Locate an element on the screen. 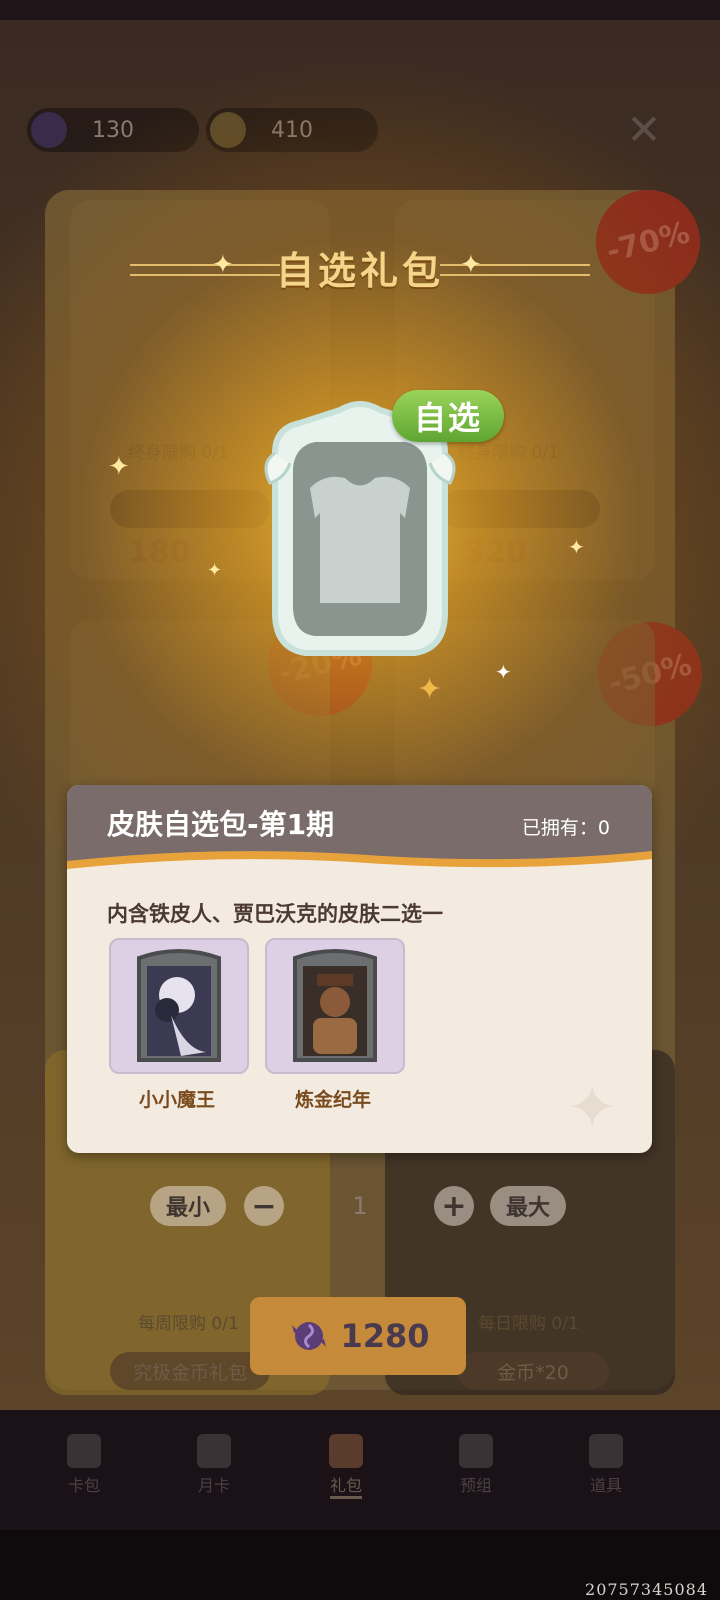 The image size is (720, 1600). nav-label: 预组 is located at coordinates (475, 1485).